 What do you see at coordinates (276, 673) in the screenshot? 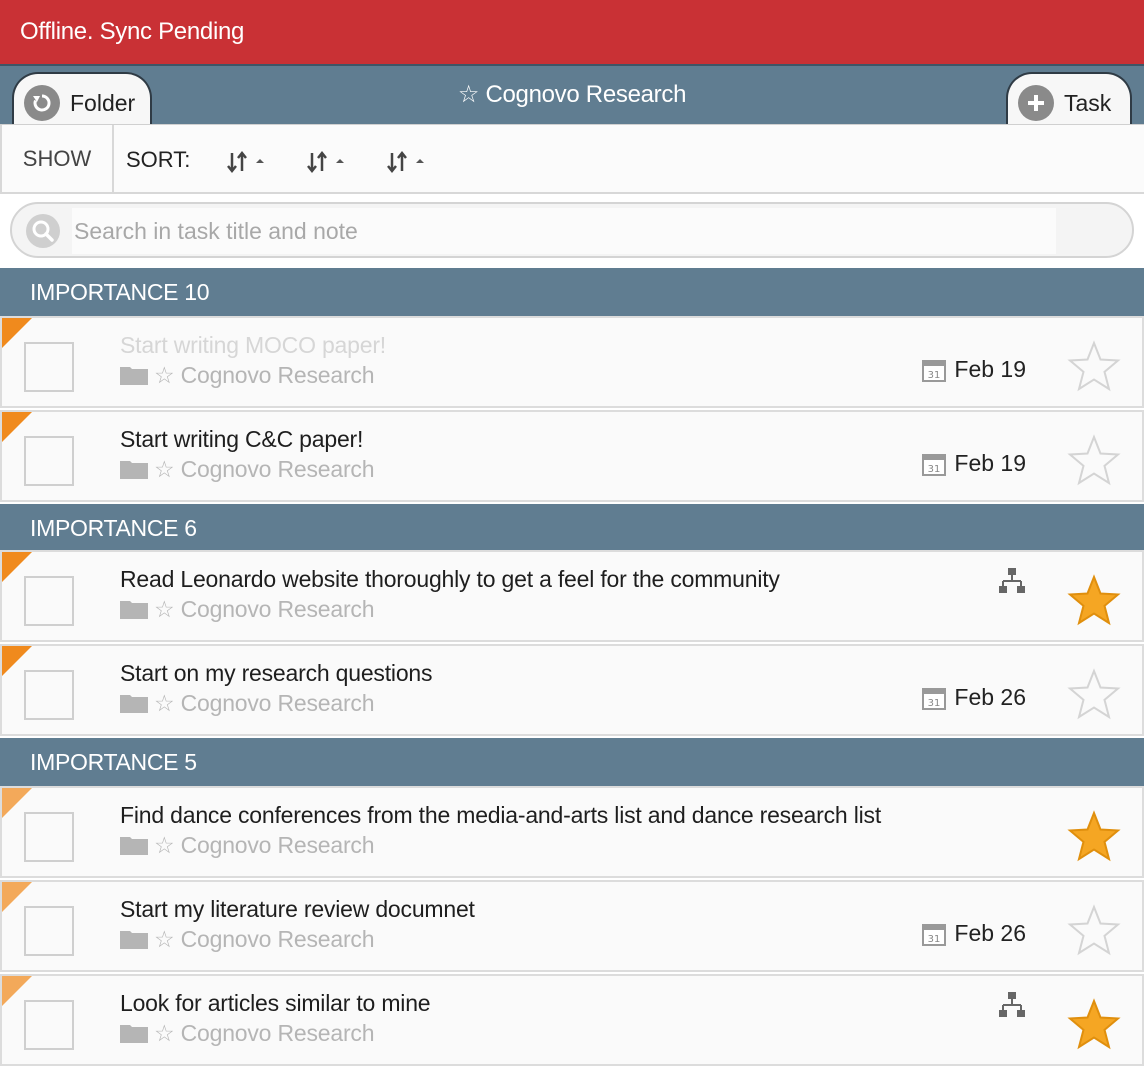
I see `task-title: Start on my research questions` at bounding box center [276, 673].